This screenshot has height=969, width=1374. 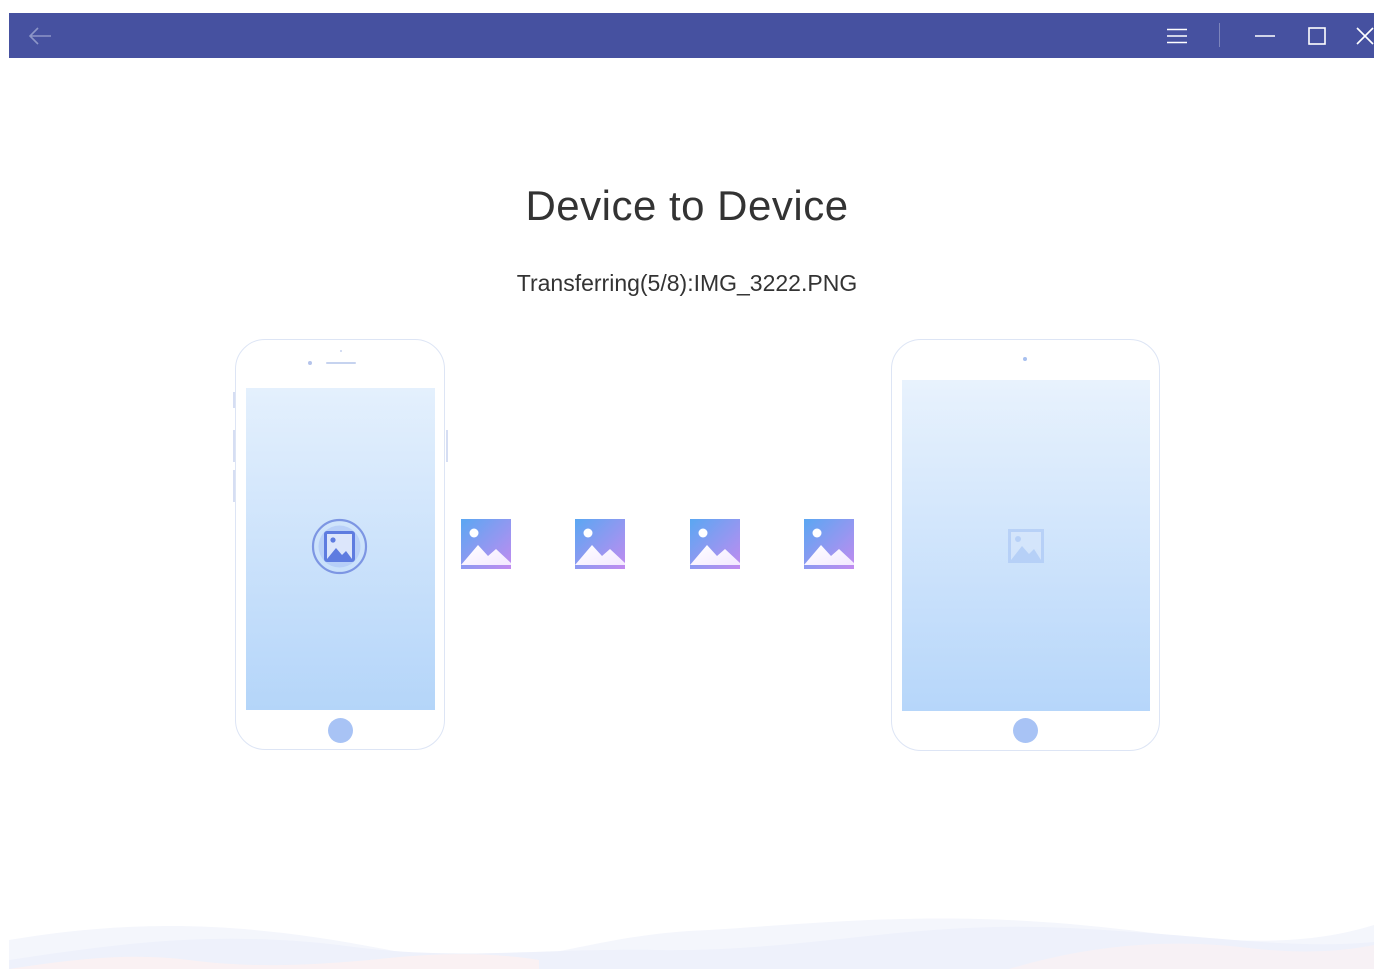 What do you see at coordinates (1025, 730) in the screenshot?
I see `tablet-home-button` at bounding box center [1025, 730].